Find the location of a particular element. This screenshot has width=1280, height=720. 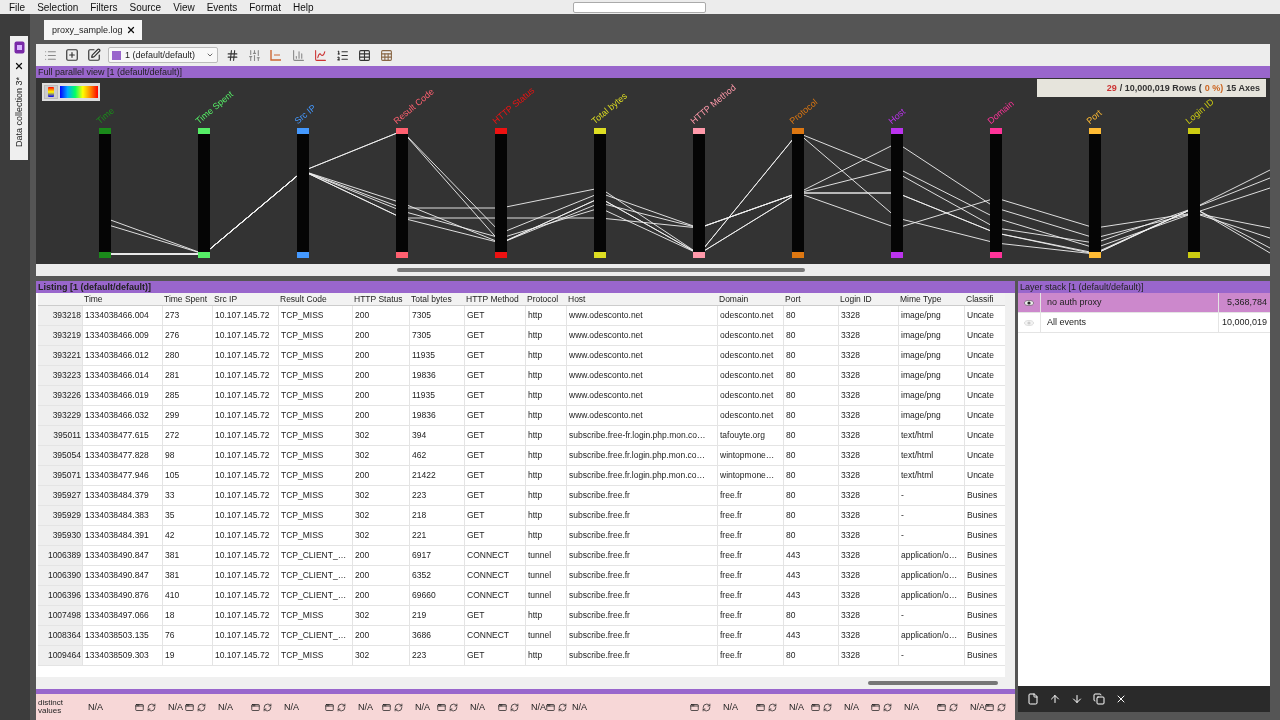

menu-item: Selection is located at coordinates (58, 7).